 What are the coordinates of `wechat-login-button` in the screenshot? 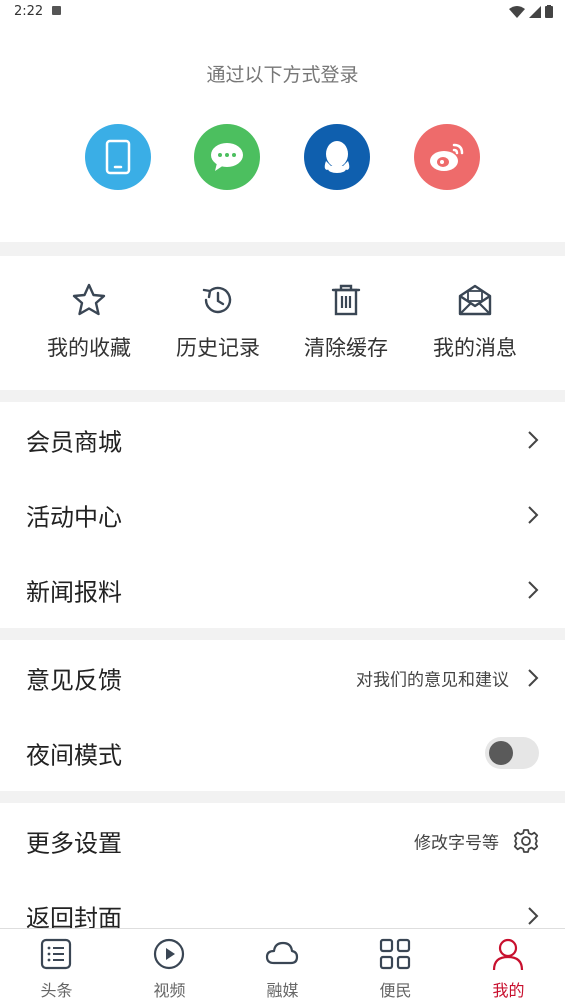 It's located at (227, 157).